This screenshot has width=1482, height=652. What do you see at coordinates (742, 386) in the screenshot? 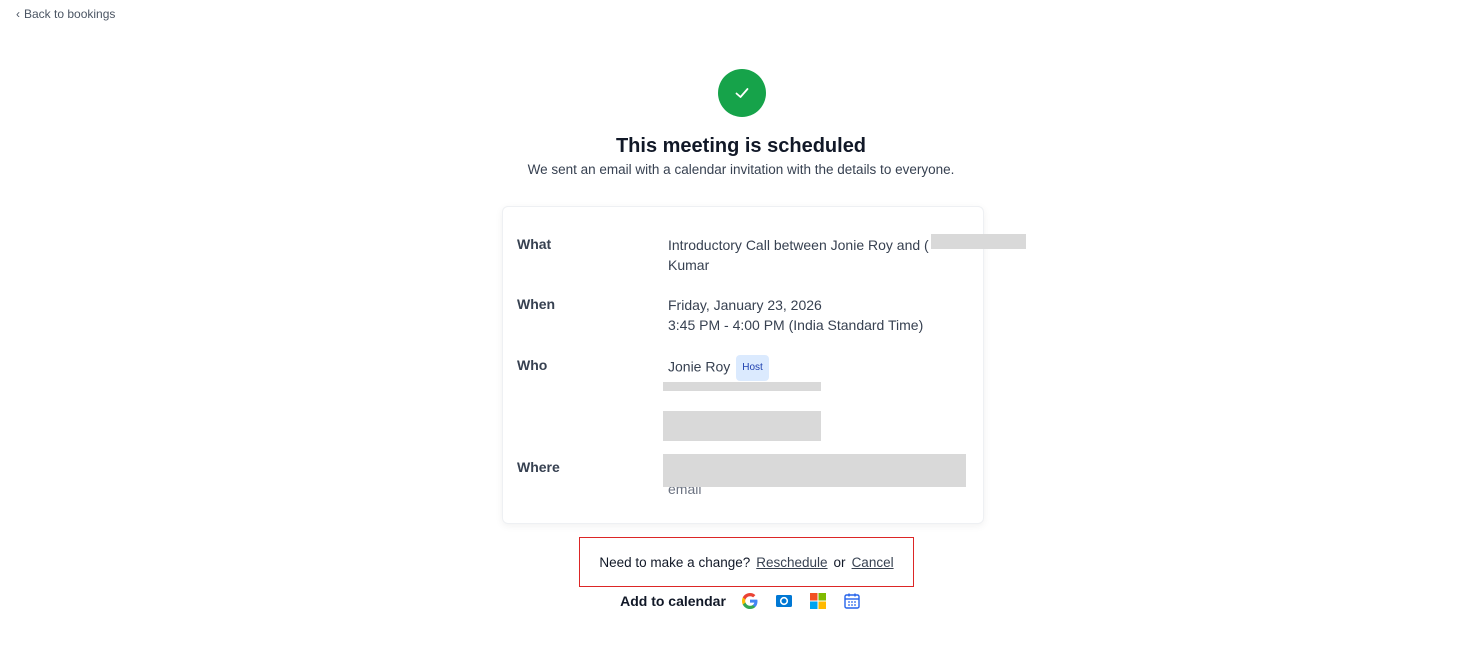
I see `redacted-host-email` at bounding box center [742, 386].